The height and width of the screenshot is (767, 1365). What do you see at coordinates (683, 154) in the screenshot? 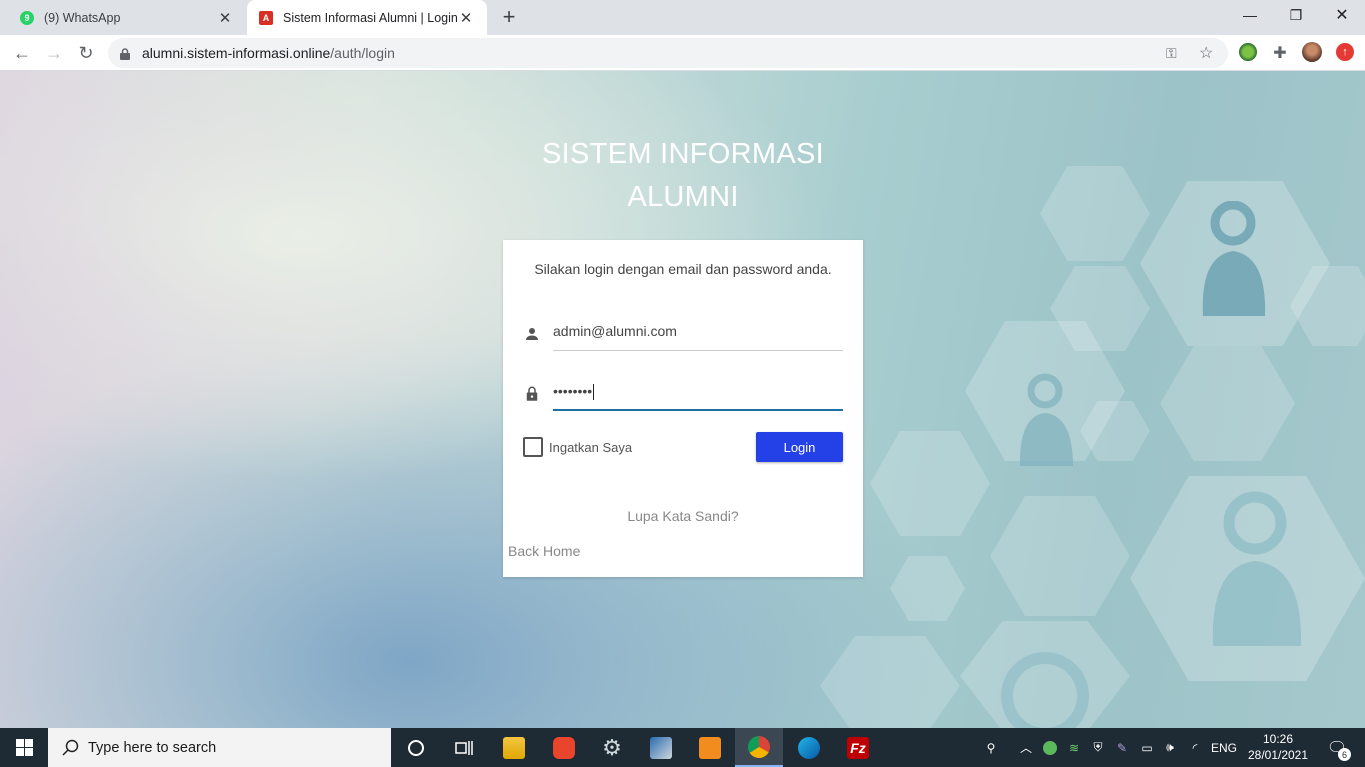
I see `page-title-line-1: SISTEM INFORMASI` at bounding box center [683, 154].